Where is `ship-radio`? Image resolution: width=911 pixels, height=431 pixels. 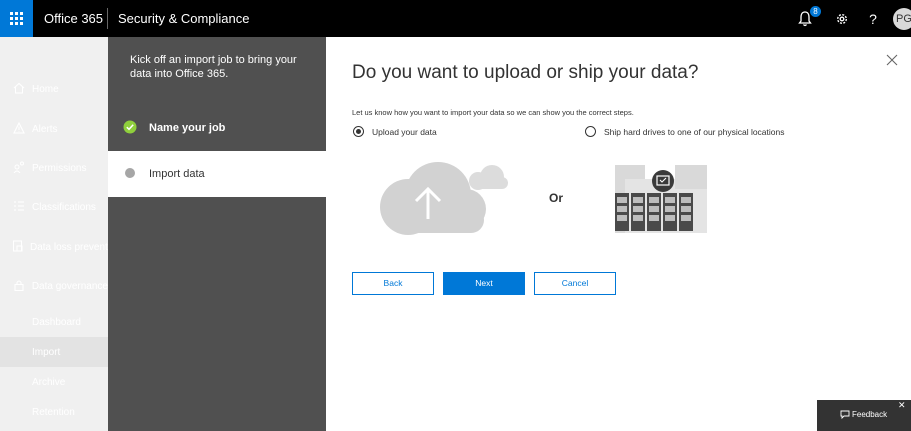 ship-radio is located at coordinates (590, 131).